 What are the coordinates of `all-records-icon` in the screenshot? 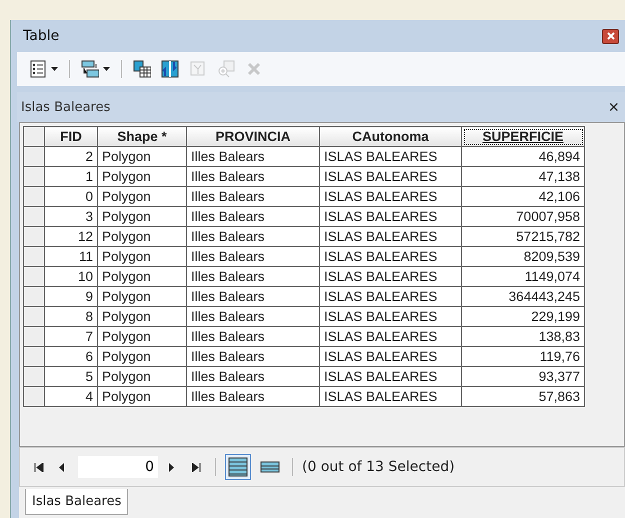 It's located at (238, 467).